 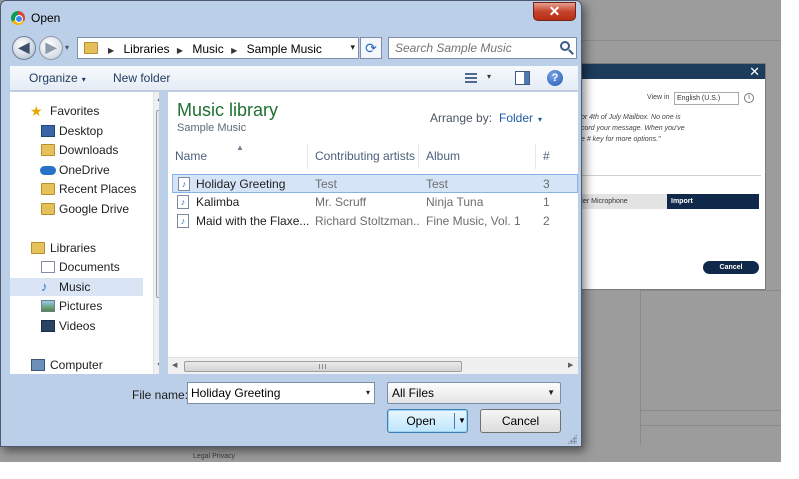 I want to click on address-bar: ▶ Libraries ▶ Music ▶ Sample Music ▾, so click(x=218, y=48).